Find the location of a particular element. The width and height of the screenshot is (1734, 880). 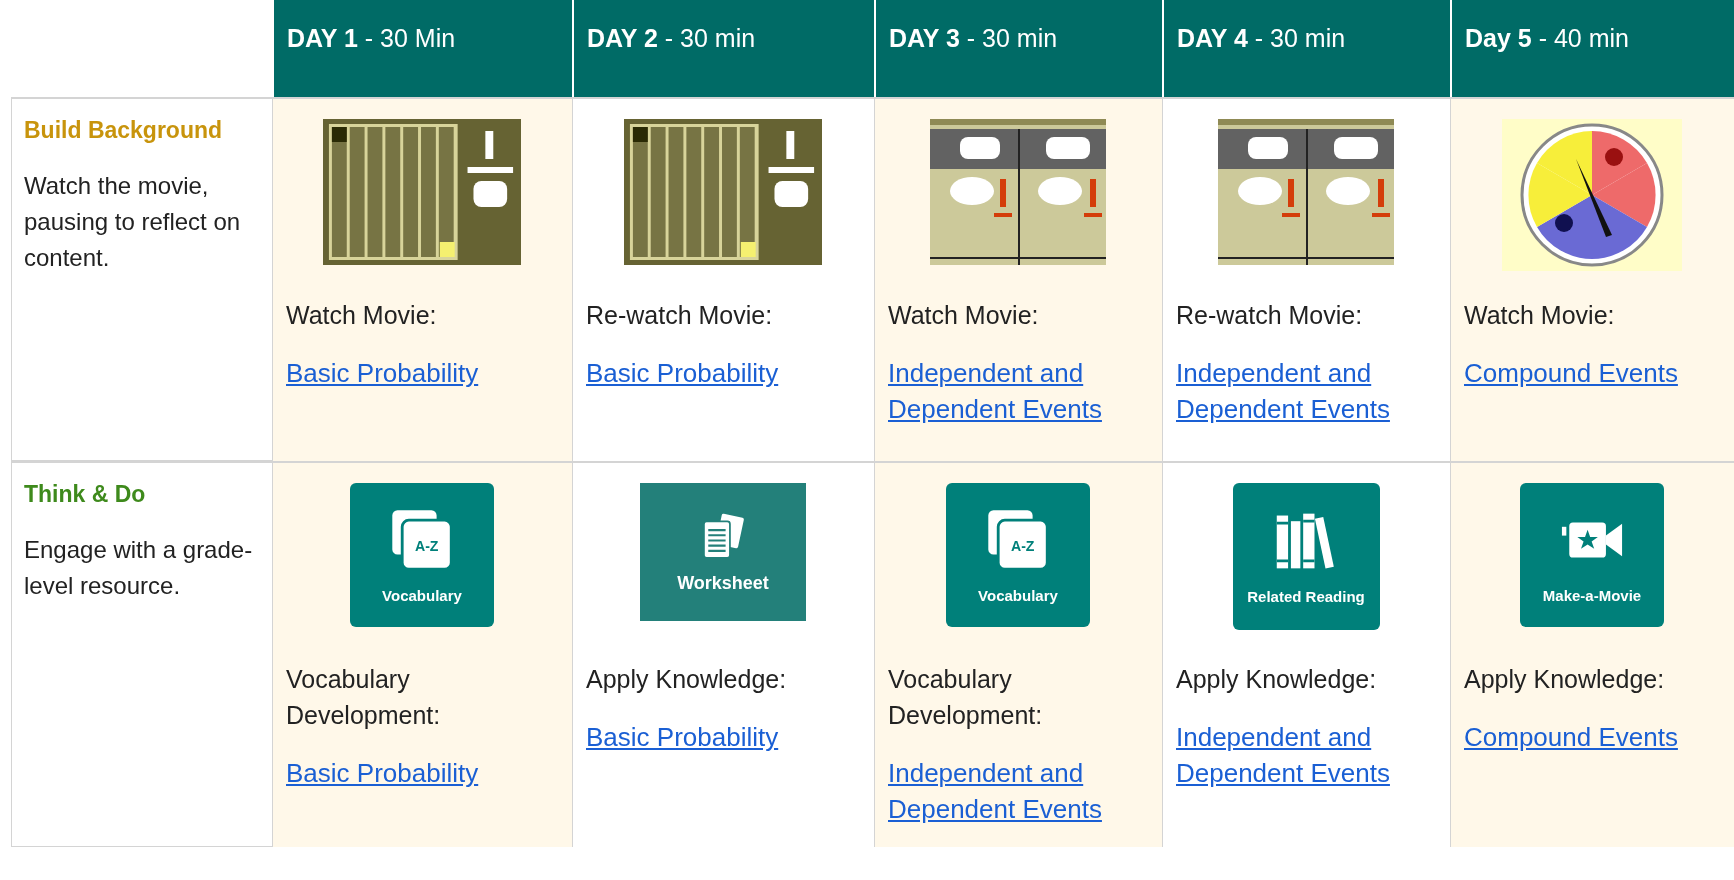

day-header: Day 5 - 40 min is located at coordinates (1592, 48).